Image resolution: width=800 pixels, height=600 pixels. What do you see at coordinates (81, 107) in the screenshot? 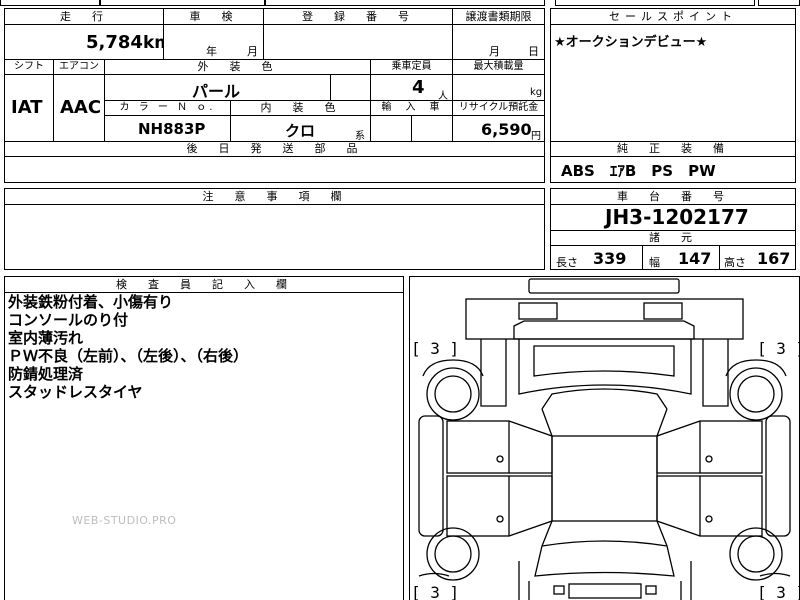
I see `aircon-value: AAC` at bounding box center [81, 107].